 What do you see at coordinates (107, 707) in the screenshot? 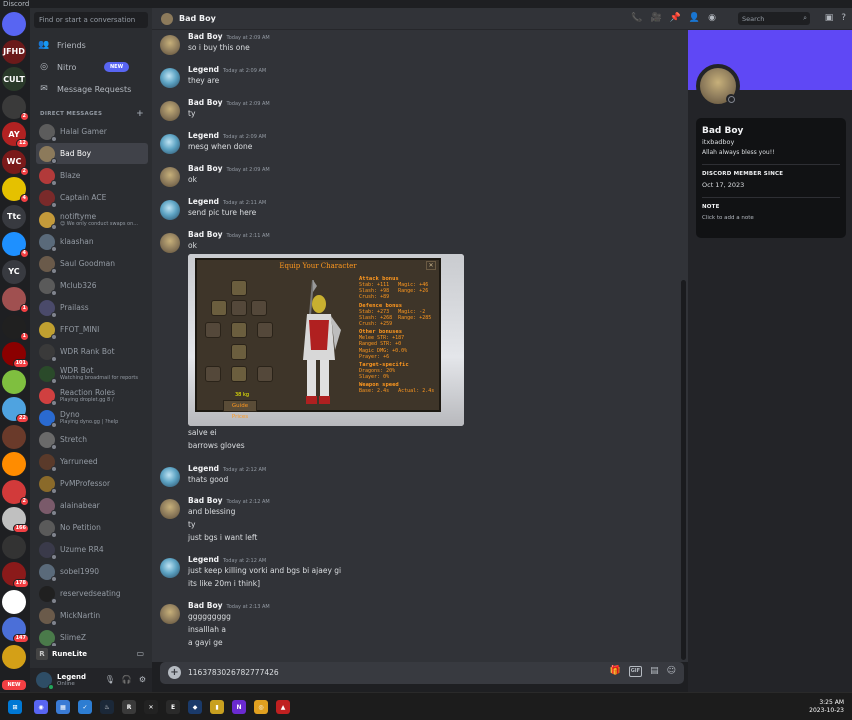
I see `steam-taskbar-icon: ♨` at bounding box center [107, 707].